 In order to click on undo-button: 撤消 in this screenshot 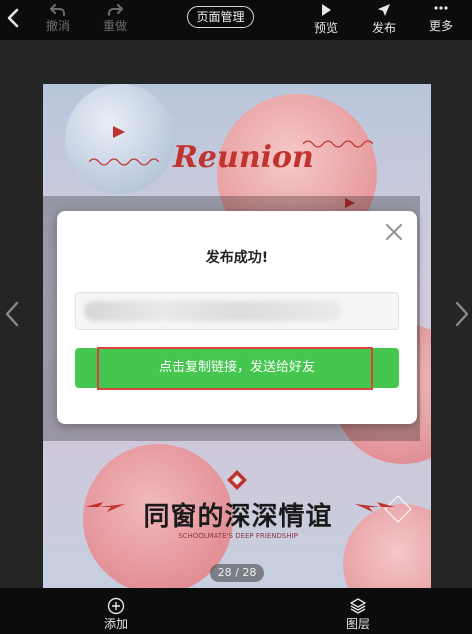, I will do `click(58, 20)`.